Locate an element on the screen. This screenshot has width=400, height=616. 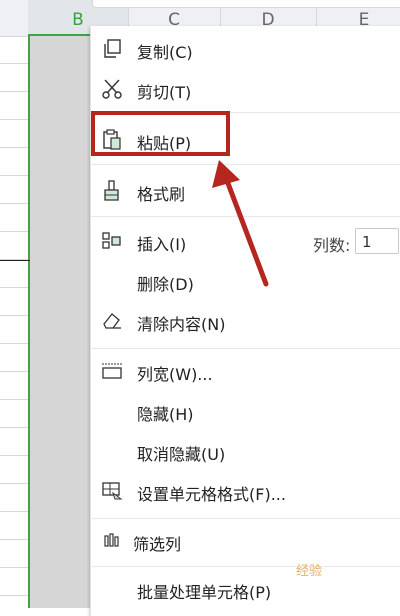
menu-item-label: 隐藏(H) is located at coordinates (165, 414).